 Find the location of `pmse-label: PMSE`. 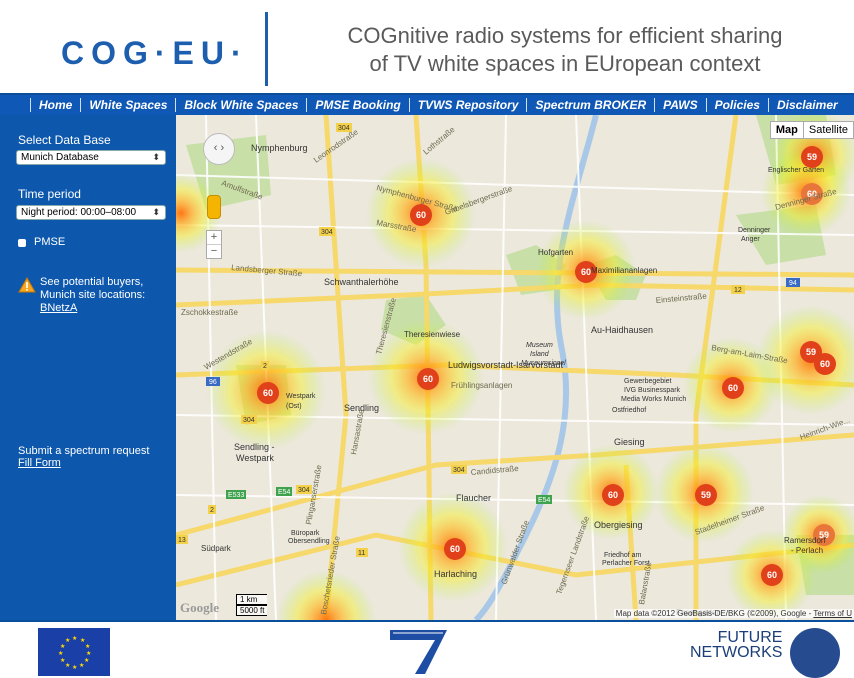

pmse-label: PMSE is located at coordinates (50, 242).